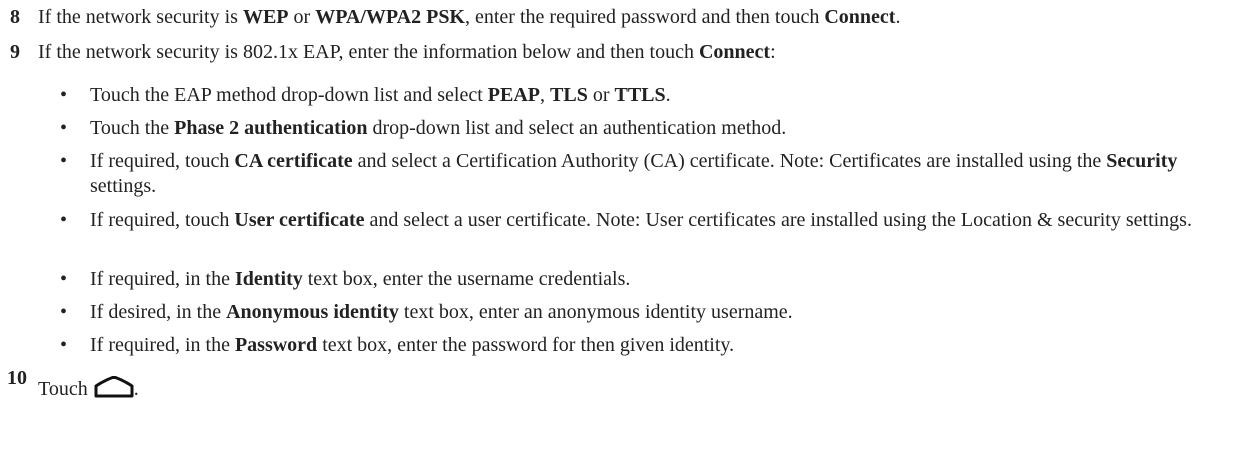  I want to click on list-item-part: or, so click(601, 95).